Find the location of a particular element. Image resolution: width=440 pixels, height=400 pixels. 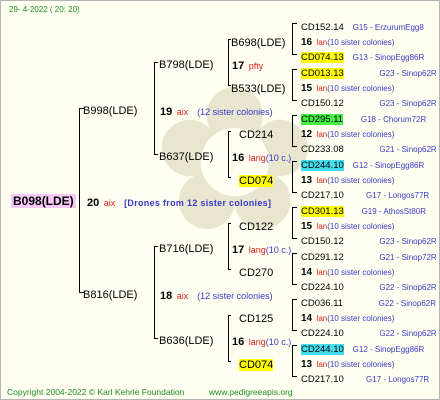

report-date: 29- 4-2022 ( 20: 20) is located at coordinates (44, 9).